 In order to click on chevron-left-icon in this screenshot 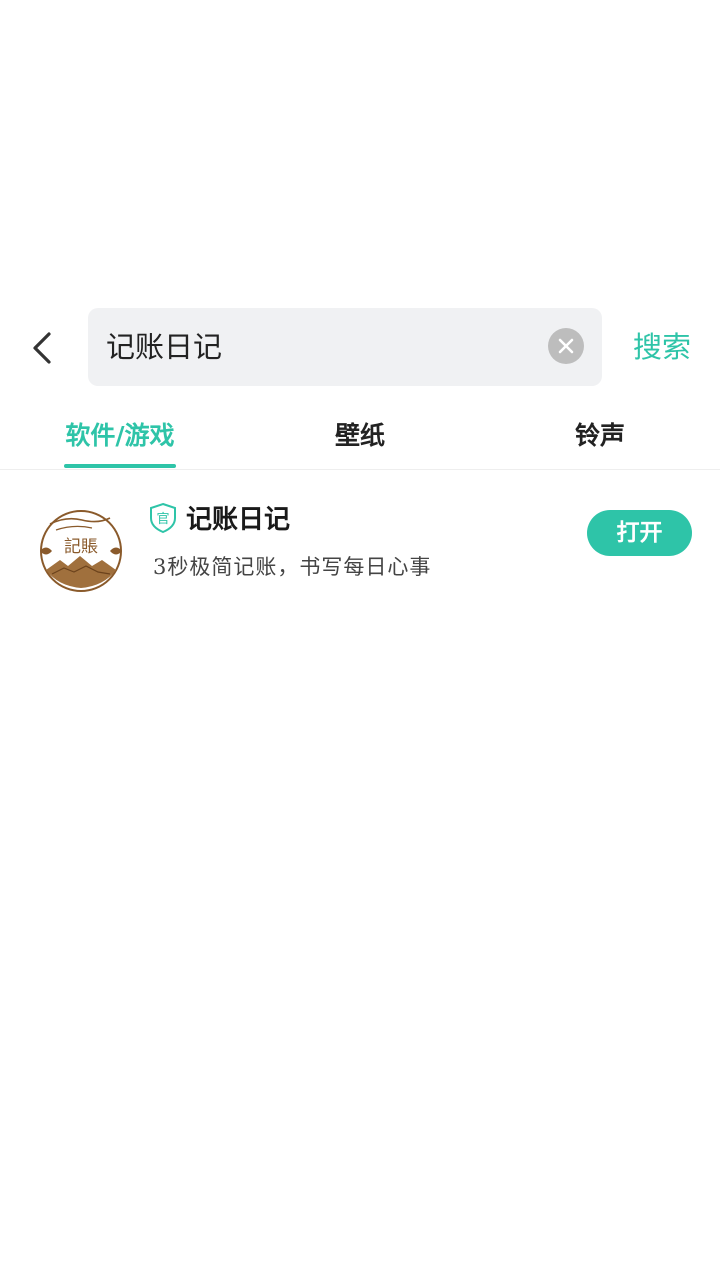, I will do `click(42, 348)`.